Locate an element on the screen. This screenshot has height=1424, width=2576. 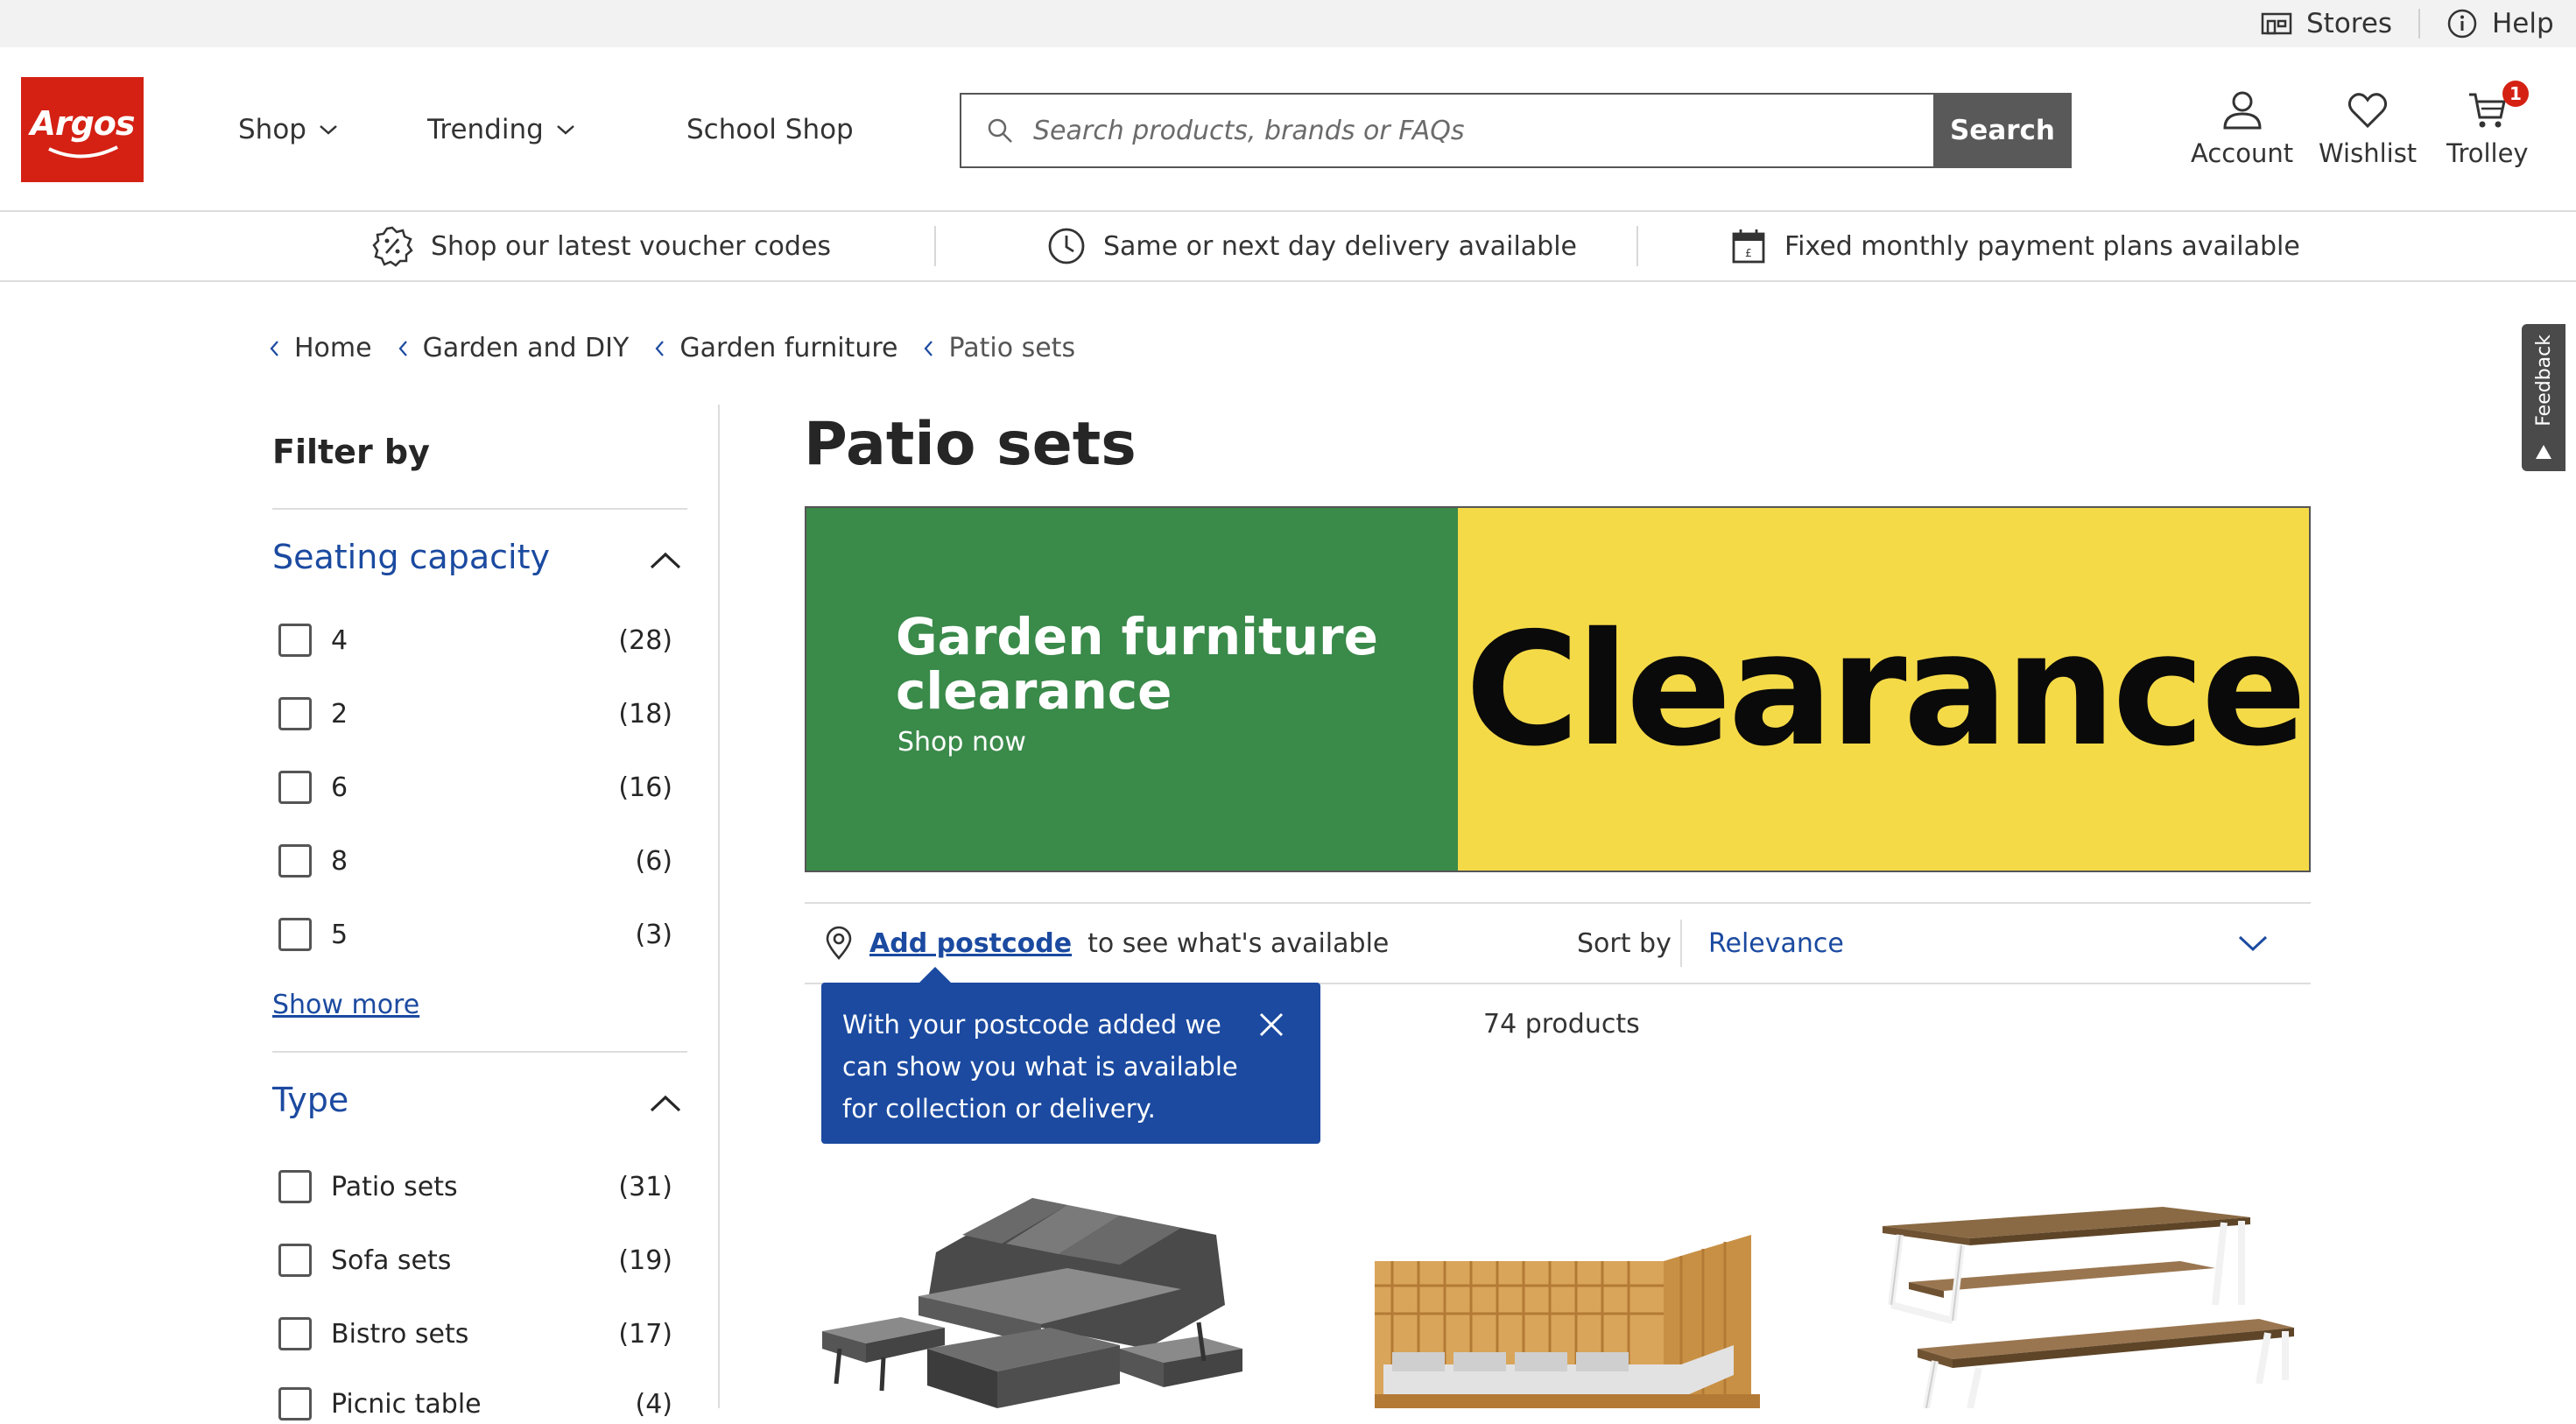
benefit-divider is located at coordinates (935, 246).